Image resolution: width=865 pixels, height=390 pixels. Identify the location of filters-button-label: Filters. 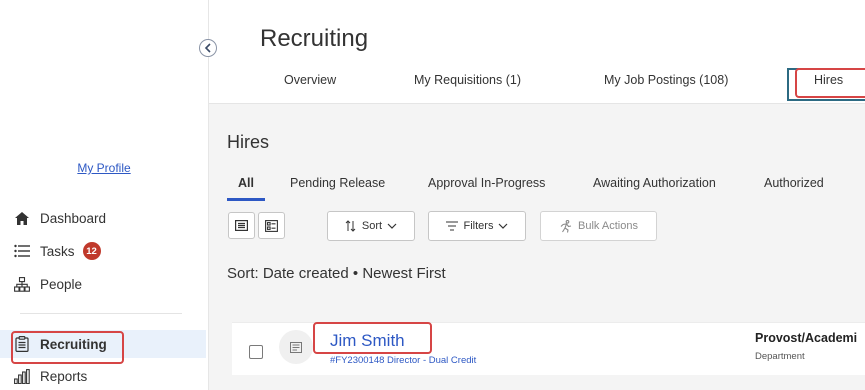
(478, 226).